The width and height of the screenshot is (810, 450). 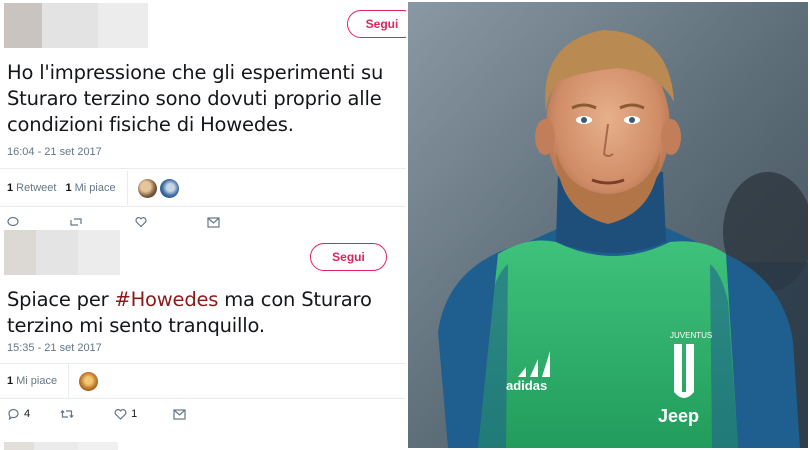 What do you see at coordinates (111, 414) in the screenshot?
I see `tweet-actions: 4 1` at bounding box center [111, 414].